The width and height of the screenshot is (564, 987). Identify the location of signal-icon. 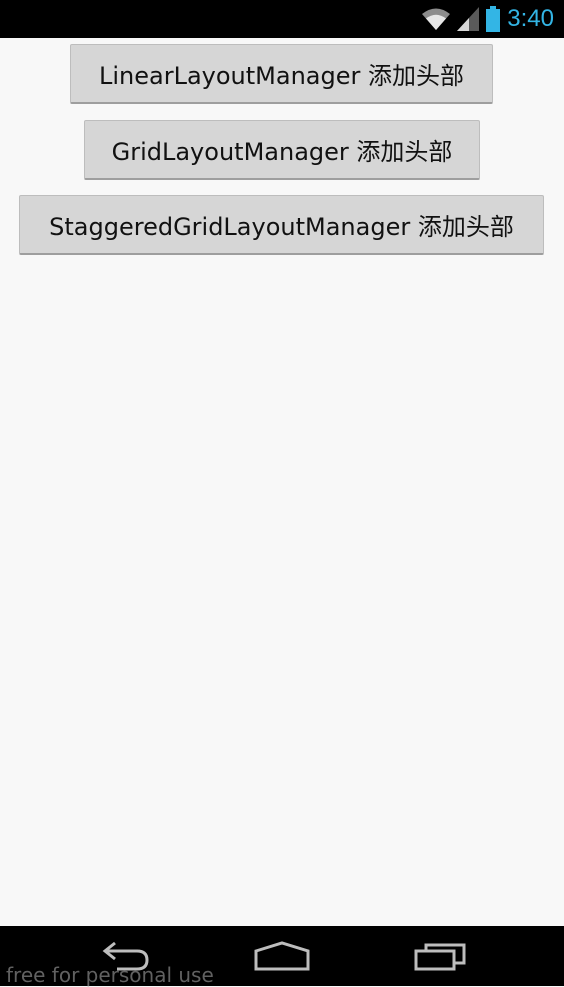
(468, 19).